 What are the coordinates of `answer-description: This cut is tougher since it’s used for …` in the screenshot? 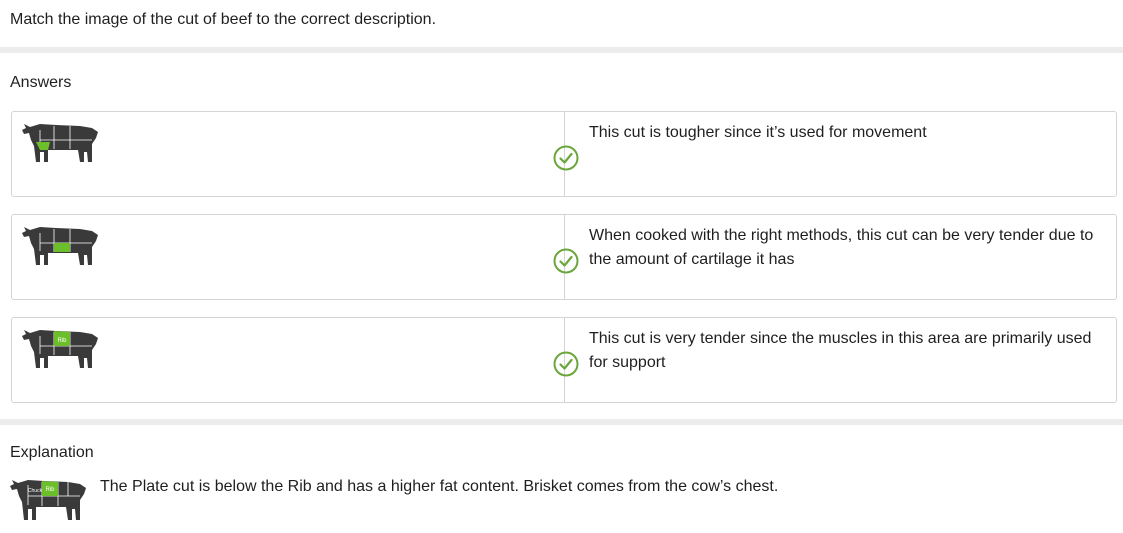 It's located at (758, 132).